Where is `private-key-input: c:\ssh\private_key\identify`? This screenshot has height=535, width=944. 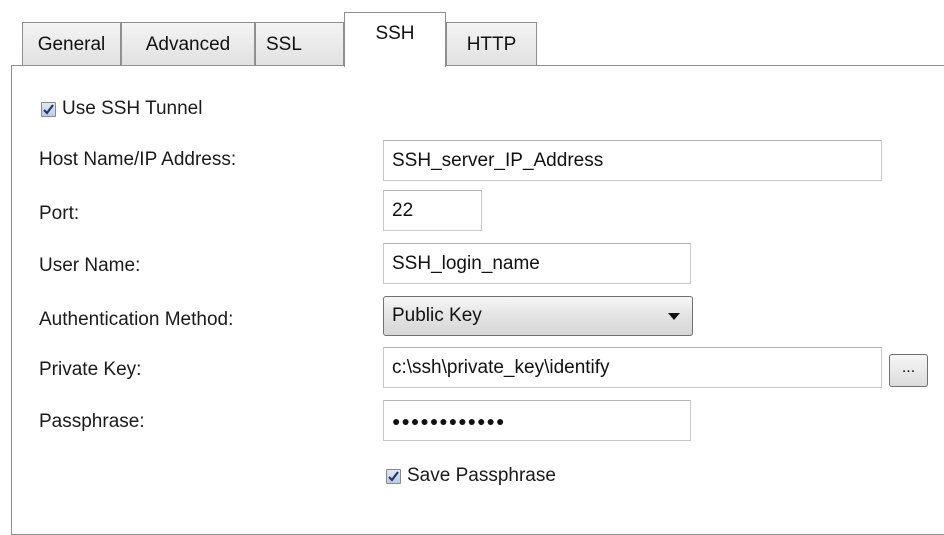 private-key-input: c:\ssh\private_key\identify is located at coordinates (632, 367).